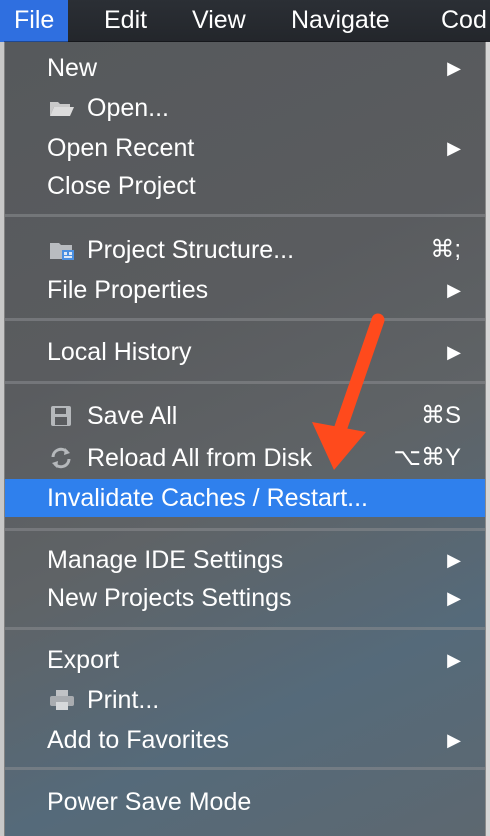  I want to click on menu-item-add-to-favorites: Add to Favorites ▶, so click(245, 740).